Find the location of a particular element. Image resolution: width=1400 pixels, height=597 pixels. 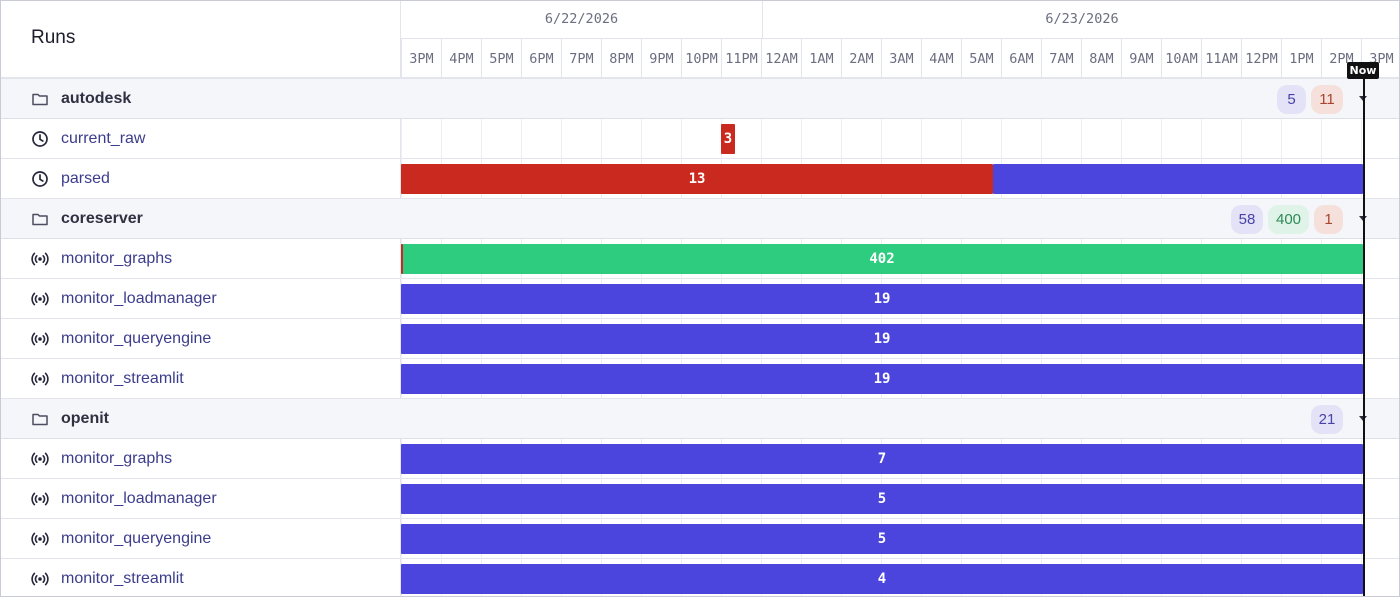

hour-tick-label: 7AM is located at coordinates (1061, 59).